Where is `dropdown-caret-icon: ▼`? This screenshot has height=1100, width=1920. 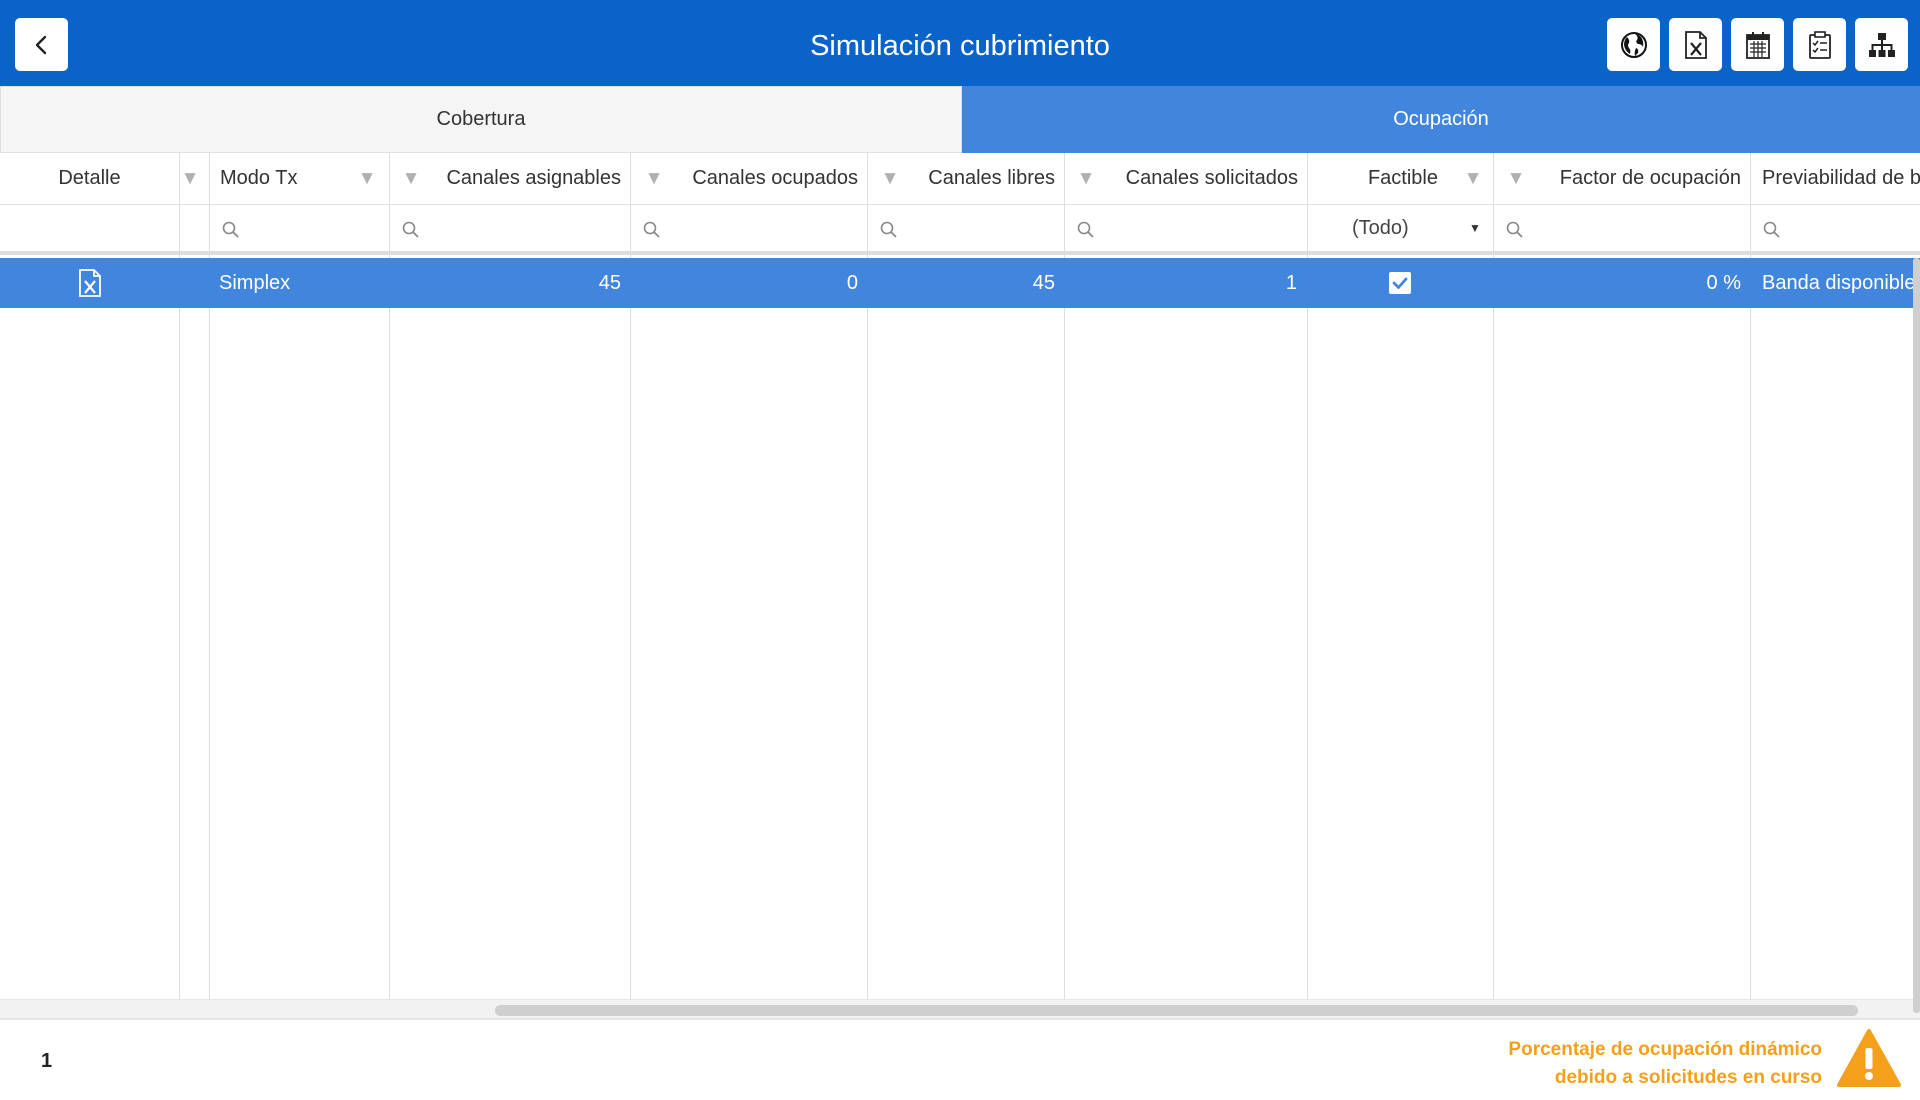 dropdown-caret-icon: ▼ is located at coordinates (1475, 228).